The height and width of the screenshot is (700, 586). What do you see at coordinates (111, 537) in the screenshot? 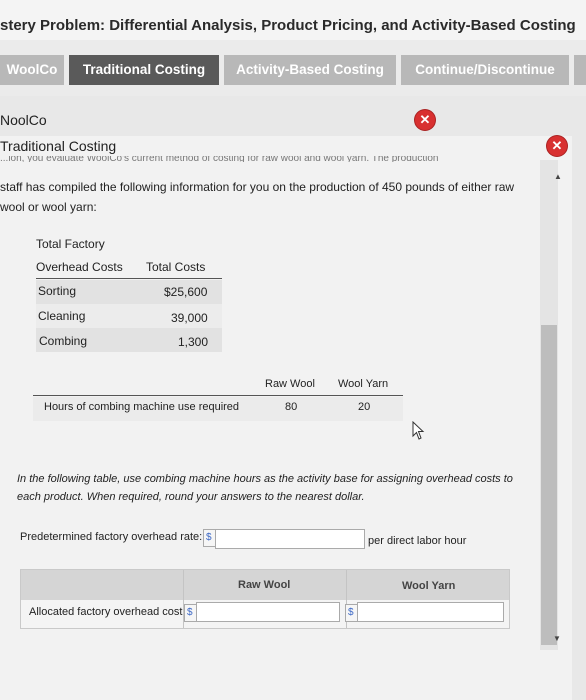
I see `rate-label: Predetermined factory overhead rate:` at bounding box center [111, 537].